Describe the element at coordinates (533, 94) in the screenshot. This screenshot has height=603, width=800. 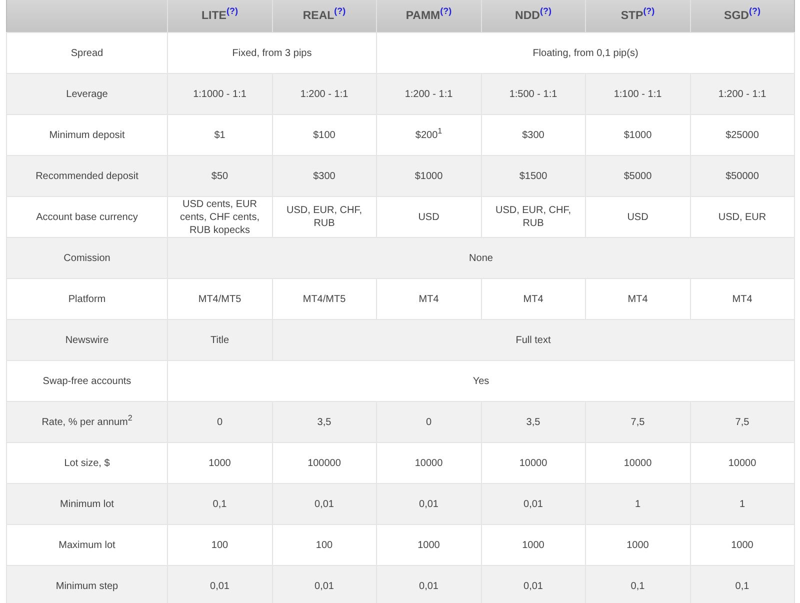
I see `table-cell: 1:500 - 1:1` at that location.